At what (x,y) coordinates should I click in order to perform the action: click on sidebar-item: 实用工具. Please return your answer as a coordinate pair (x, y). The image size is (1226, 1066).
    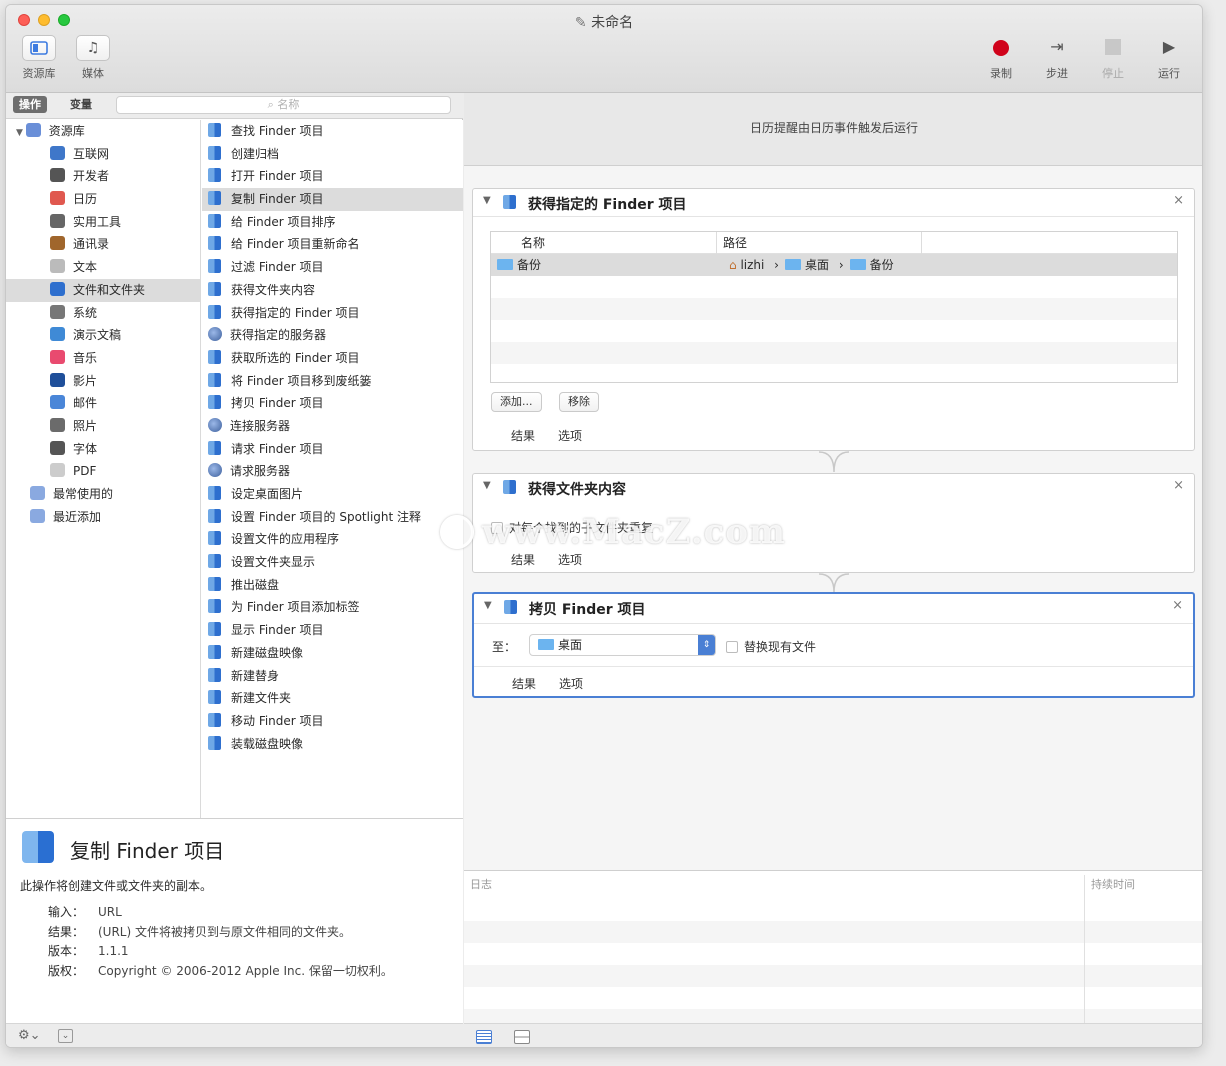
    Looking at the image, I should click on (103, 222).